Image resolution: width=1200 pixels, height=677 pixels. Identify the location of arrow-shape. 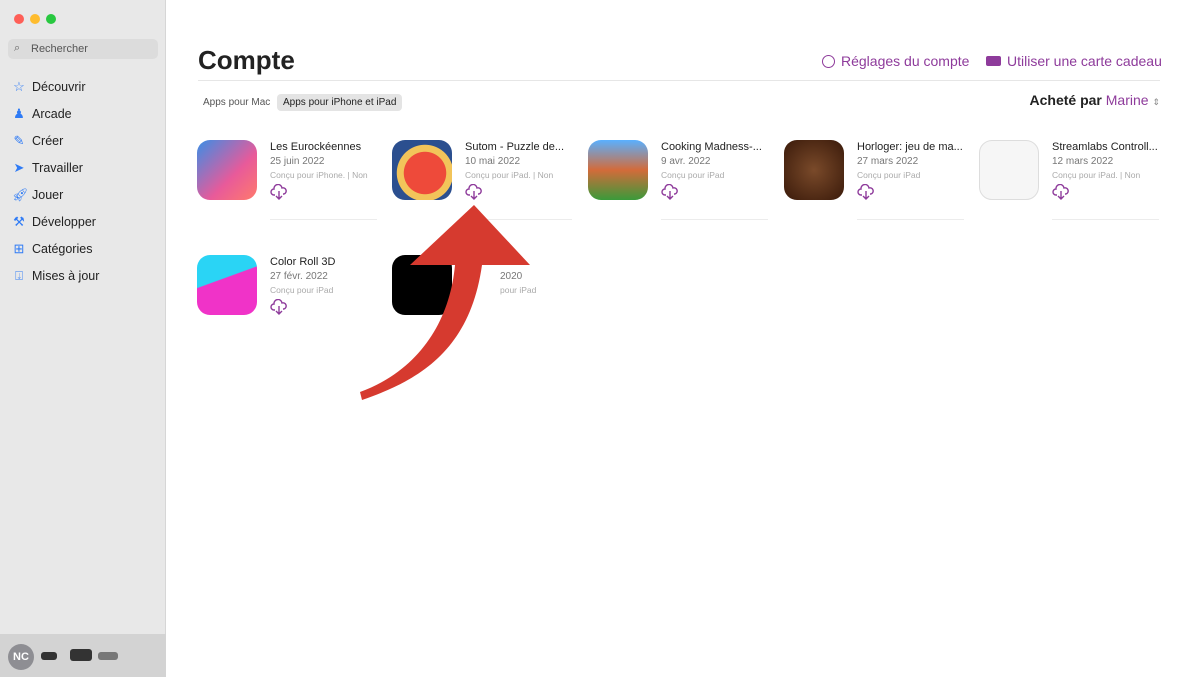
(445, 302).